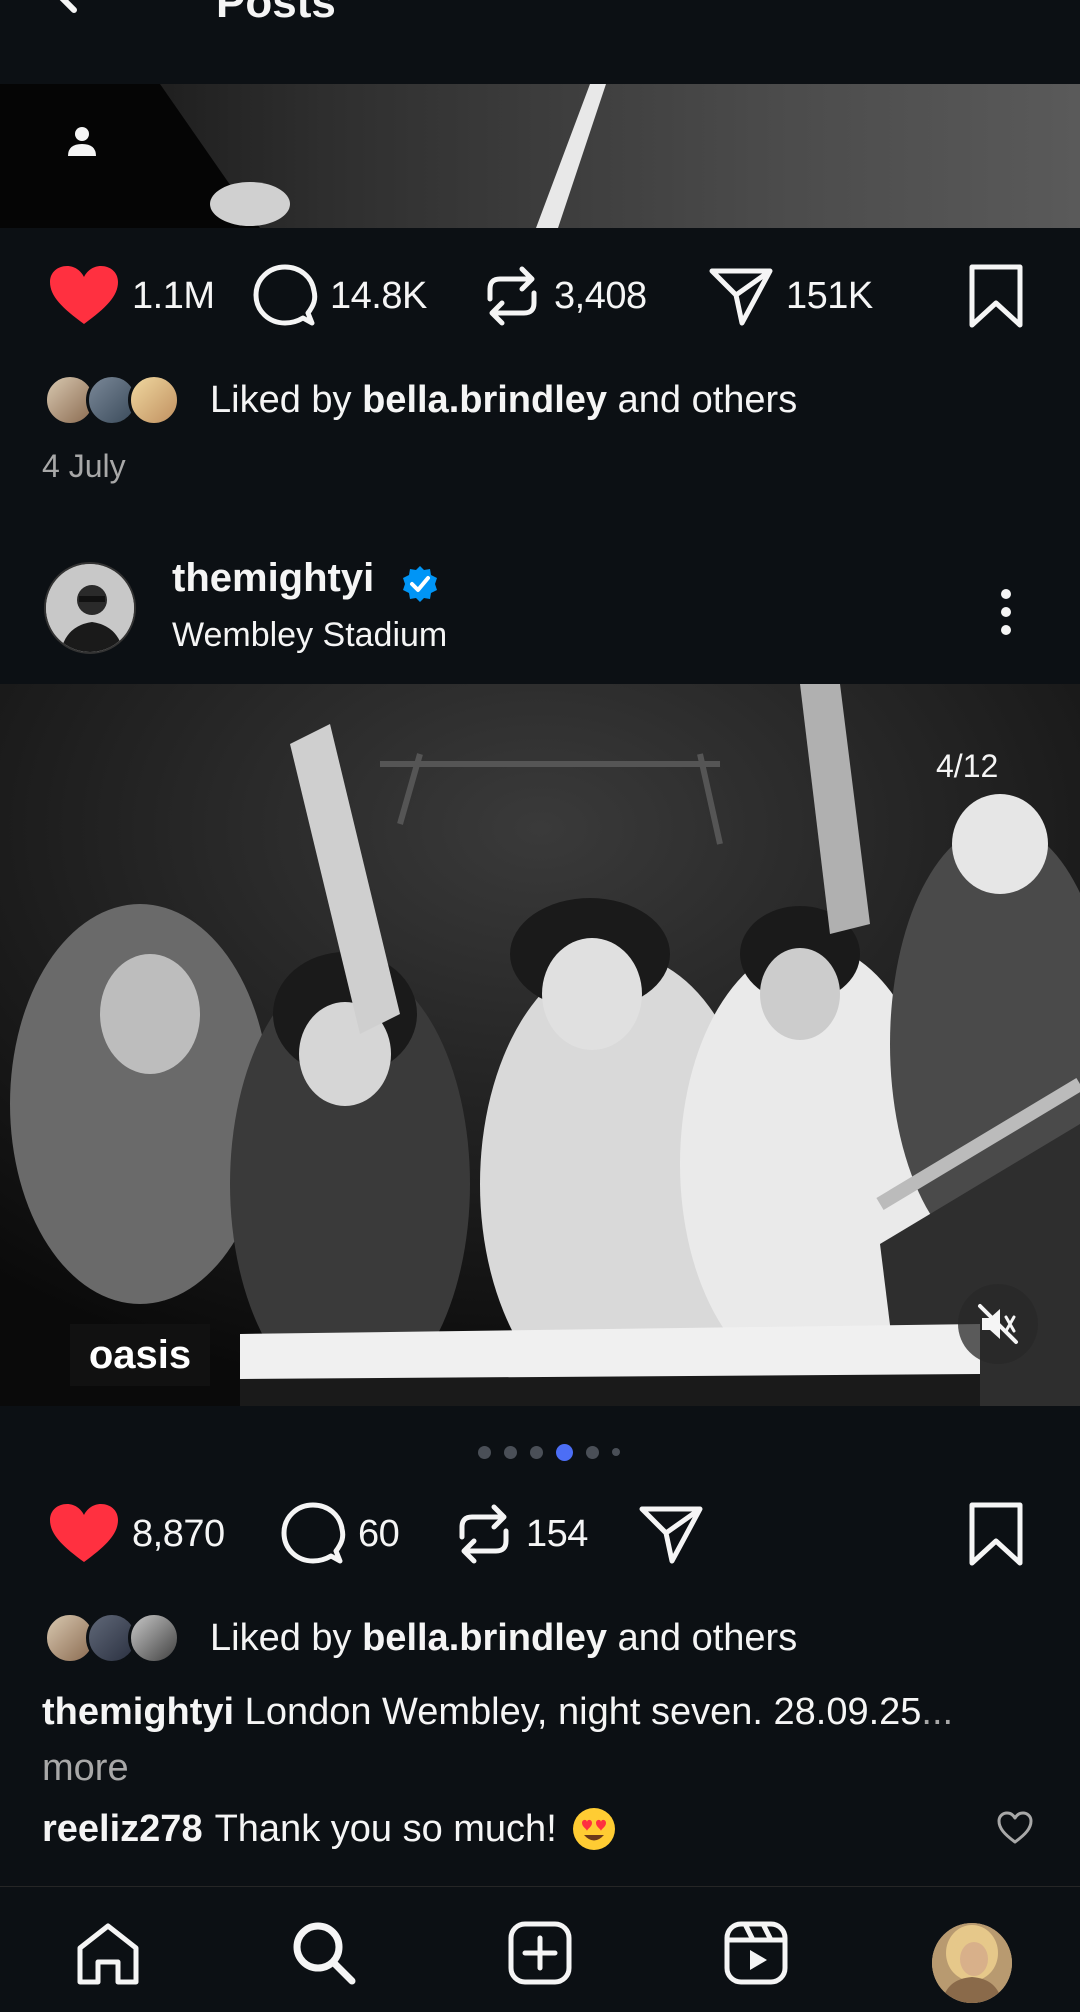 Image resolution: width=1080 pixels, height=2012 pixels. Describe the element at coordinates (420, 584) in the screenshot. I see `verified-badge-icon` at that location.